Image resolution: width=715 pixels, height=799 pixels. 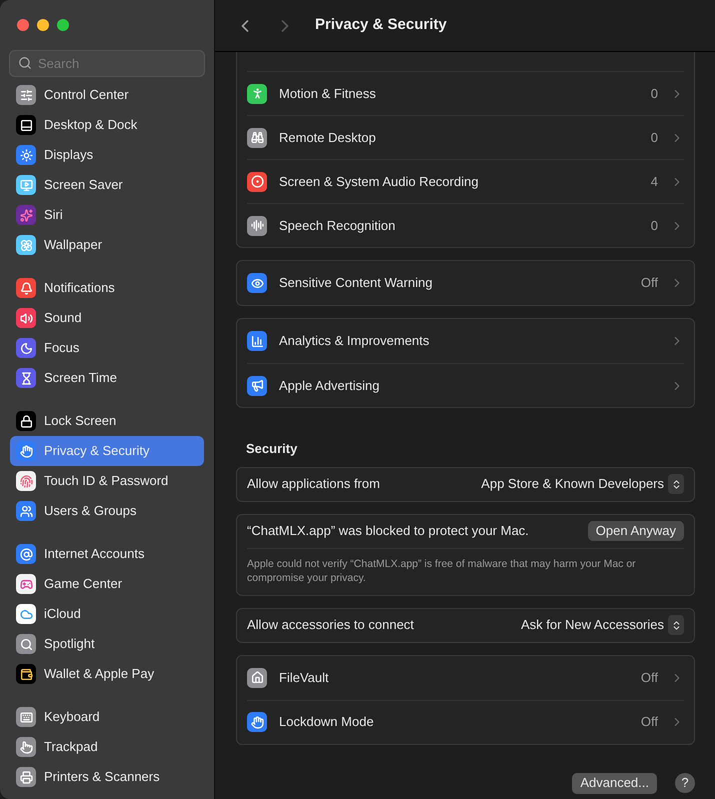 What do you see at coordinates (107, 747) in the screenshot?
I see `sidebar-item: Trackpad` at bounding box center [107, 747].